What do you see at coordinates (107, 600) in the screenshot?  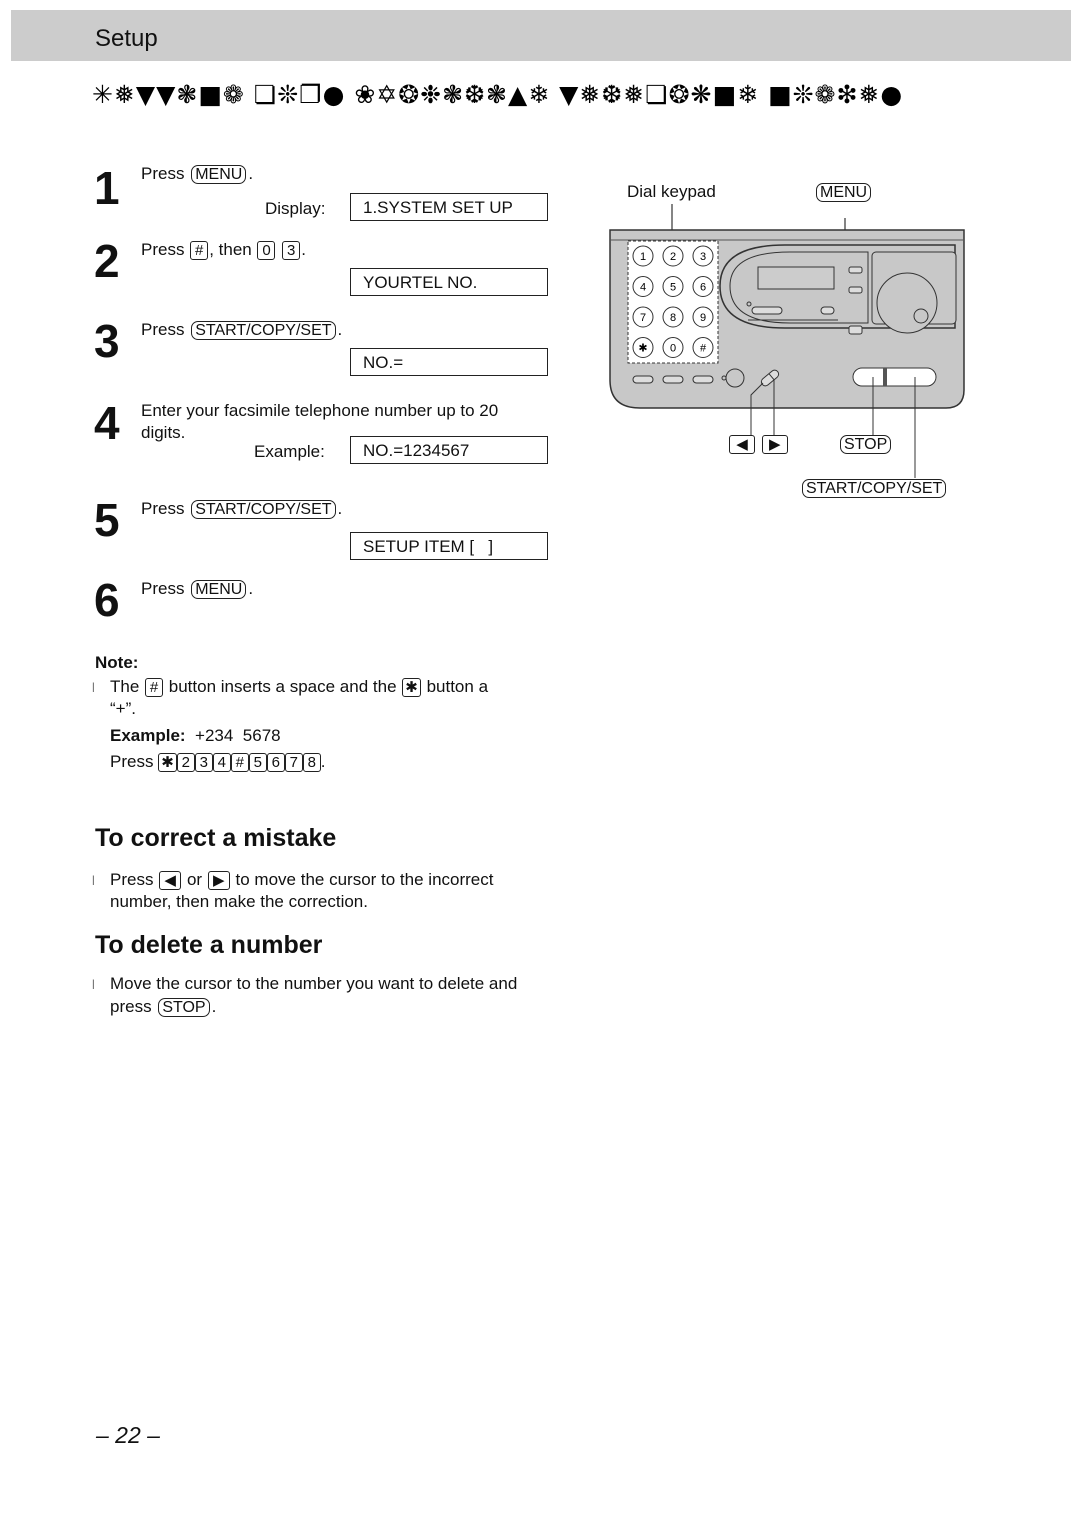 I see `step-number: 6` at bounding box center [107, 600].